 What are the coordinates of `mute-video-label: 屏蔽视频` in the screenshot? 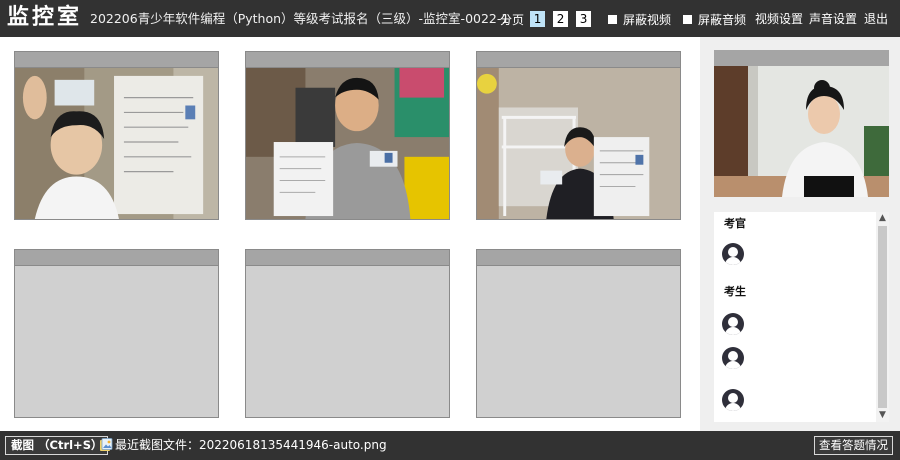 It's located at (647, 19).